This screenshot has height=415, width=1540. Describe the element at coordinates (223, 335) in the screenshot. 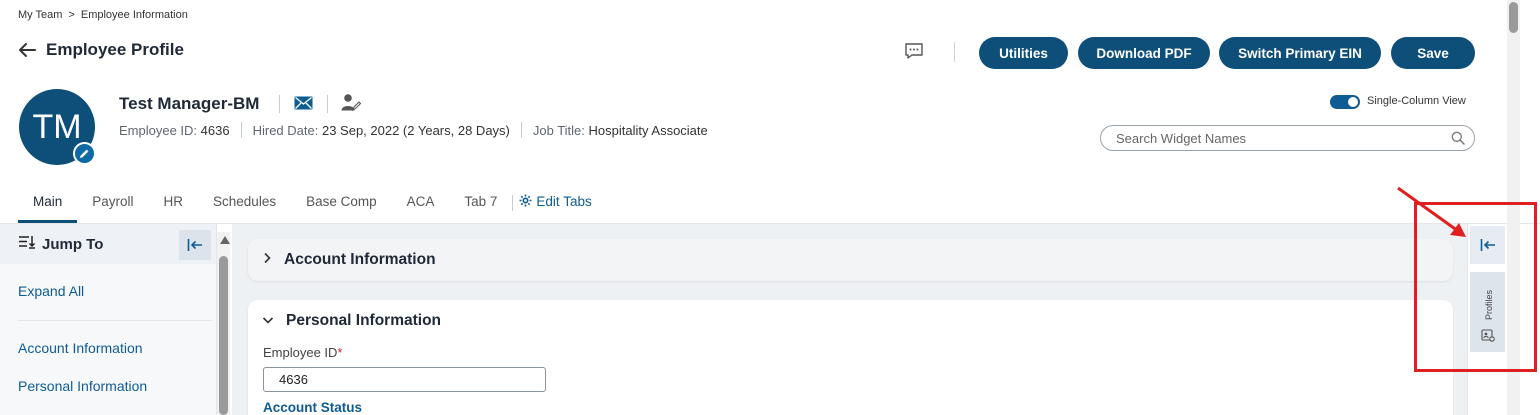

I see `scroll-thumb` at that location.